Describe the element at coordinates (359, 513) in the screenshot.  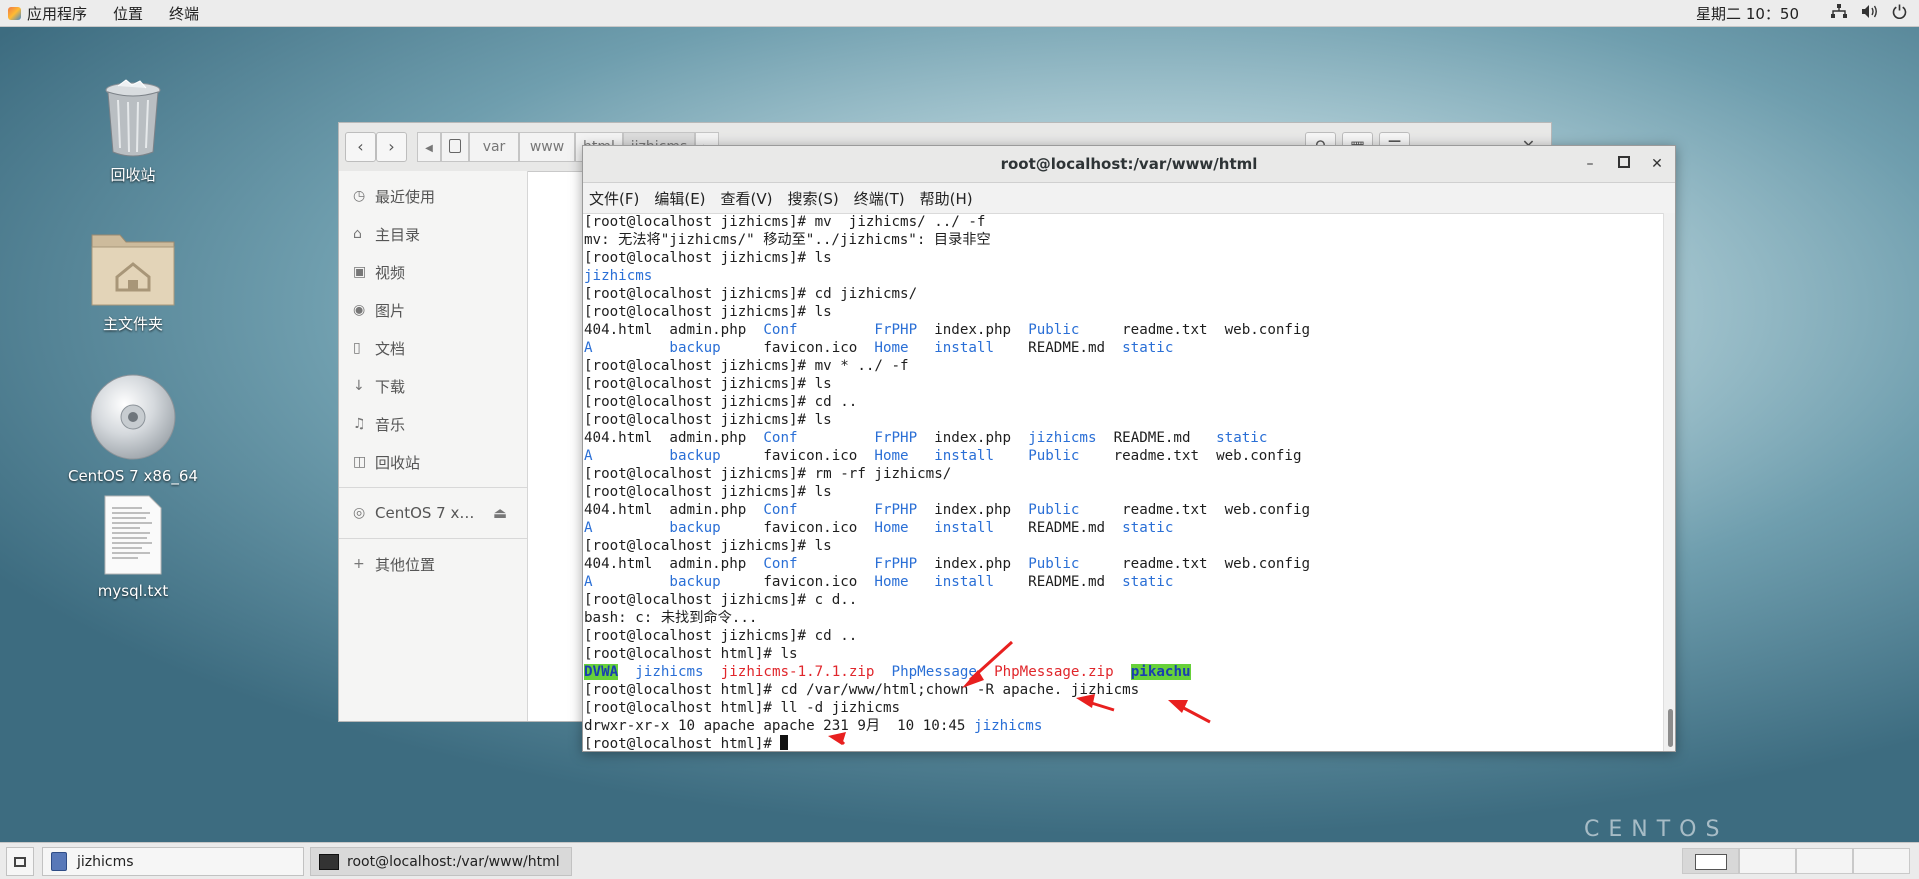
I see `disc-icon: ◎` at that location.